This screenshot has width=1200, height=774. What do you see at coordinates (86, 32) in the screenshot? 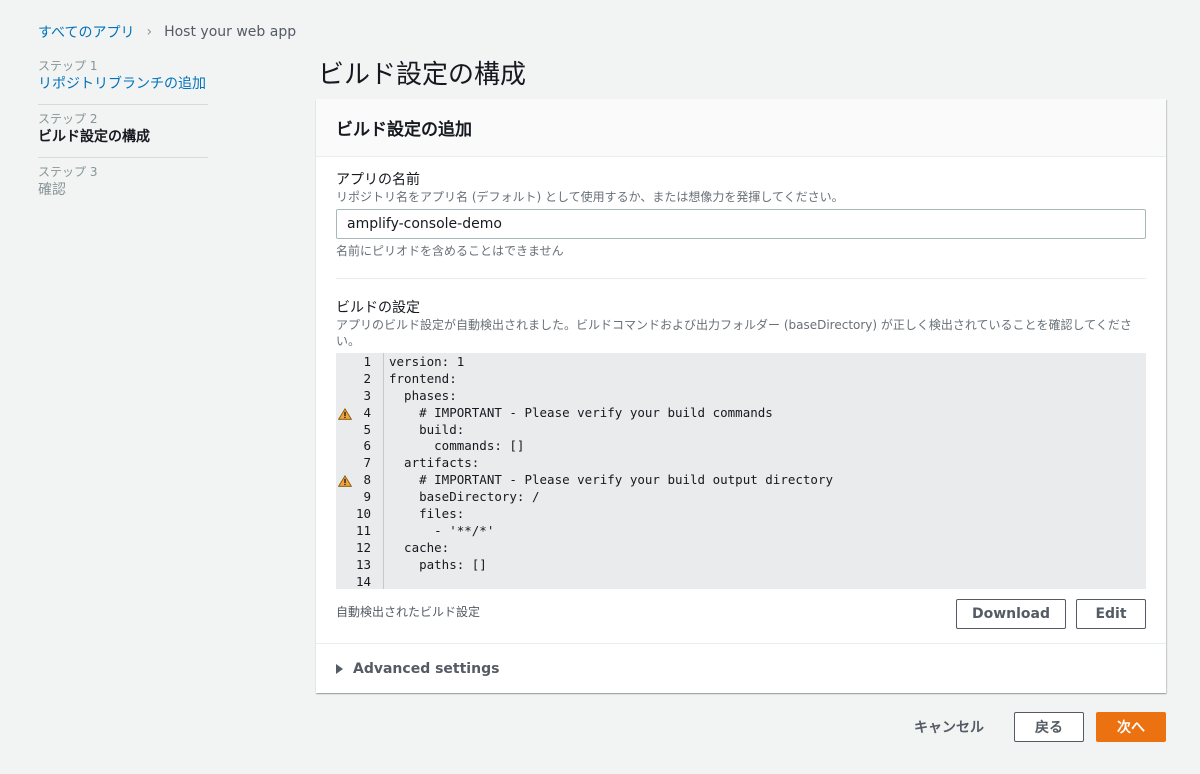
I see `breadcrumb-all-apps-link: すべてのアプリ` at bounding box center [86, 32].